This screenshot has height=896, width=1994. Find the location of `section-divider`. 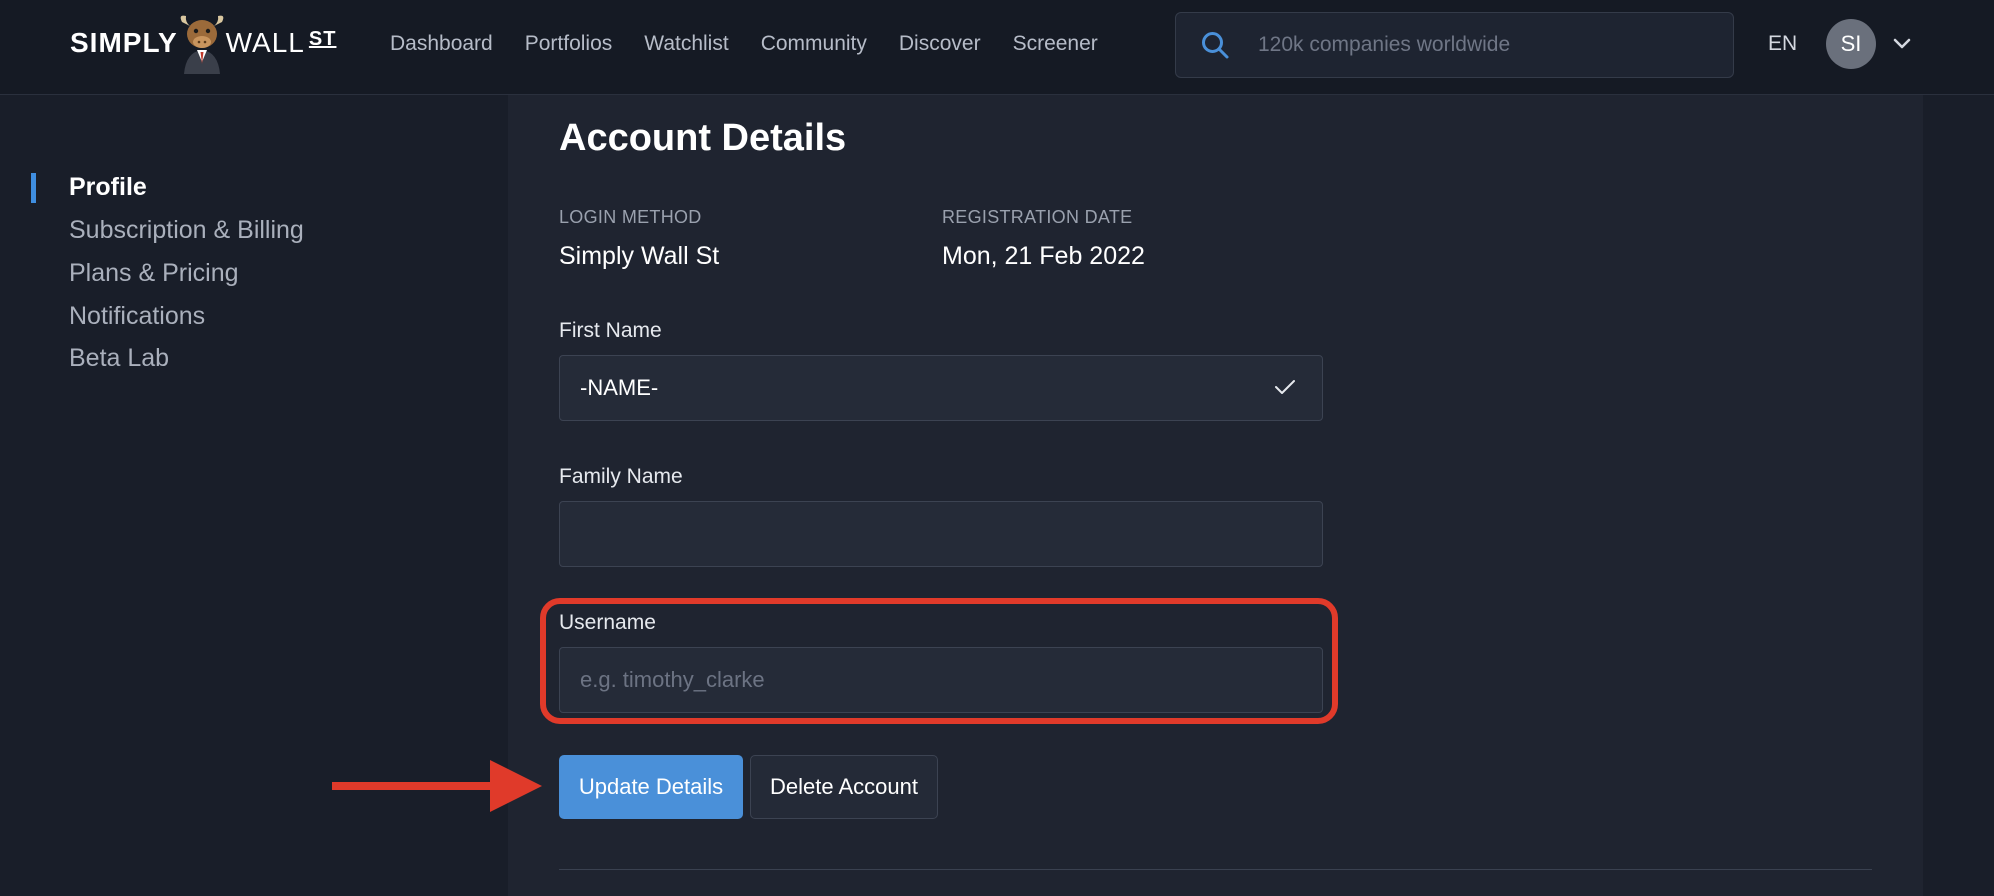

section-divider is located at coordinates (1215, 869).